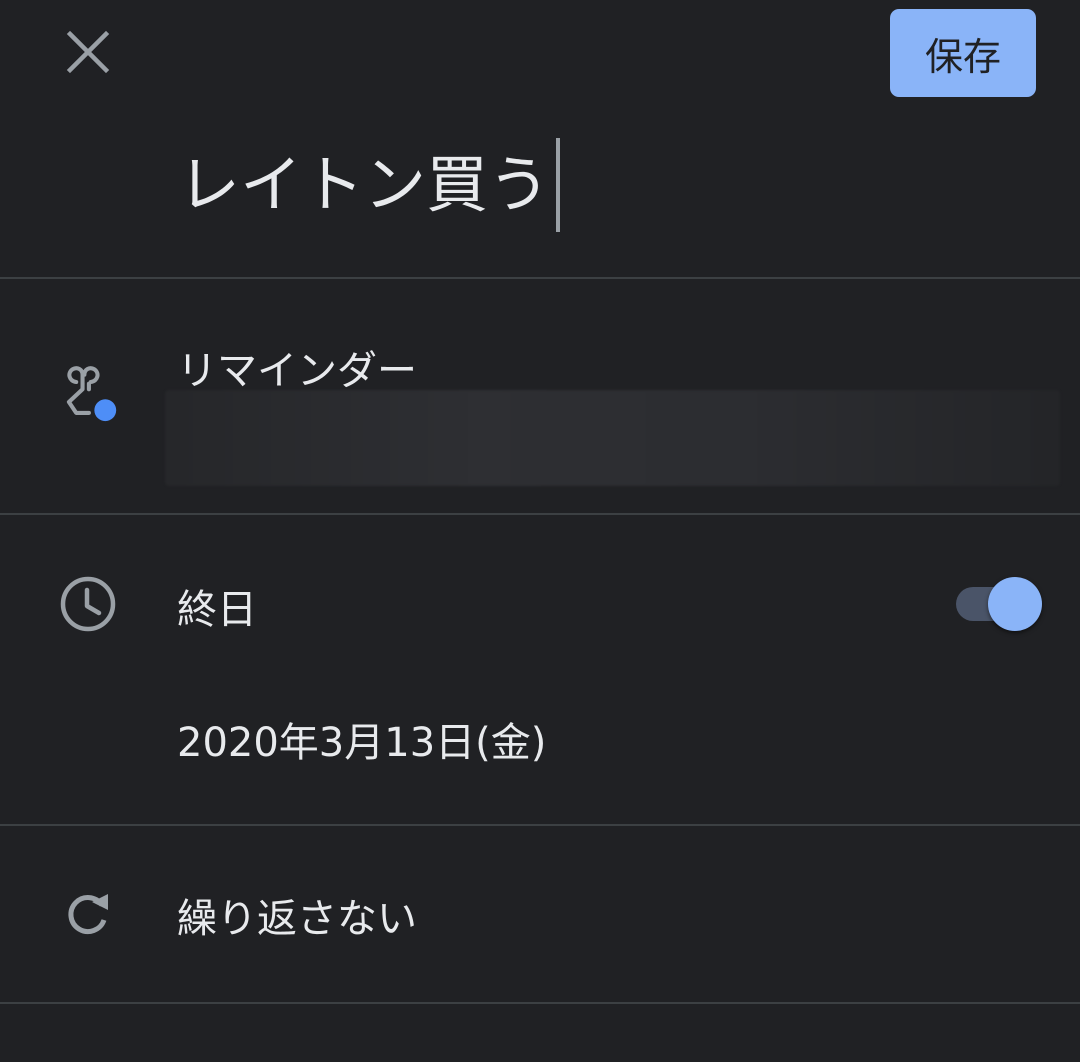  I want to click on title-field: レイトン買う, so click(369, 185).